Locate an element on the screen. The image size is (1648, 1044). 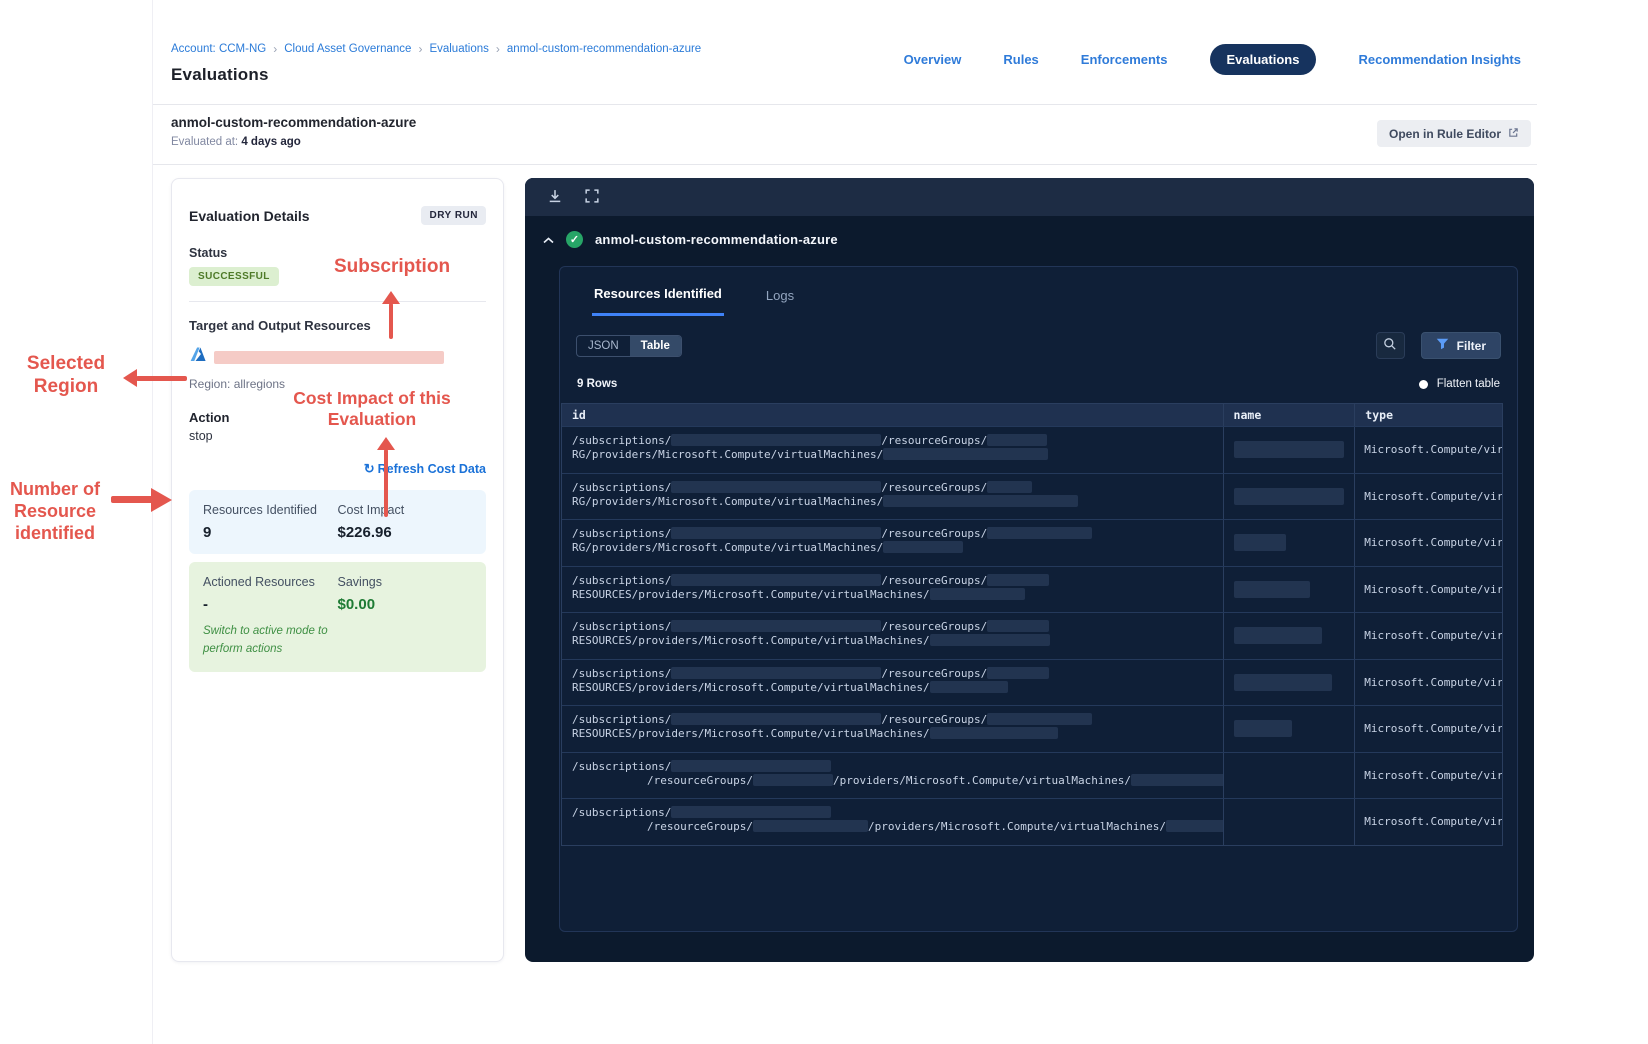
annotation-subscription: Subscription is located at coordinates (392, 266).